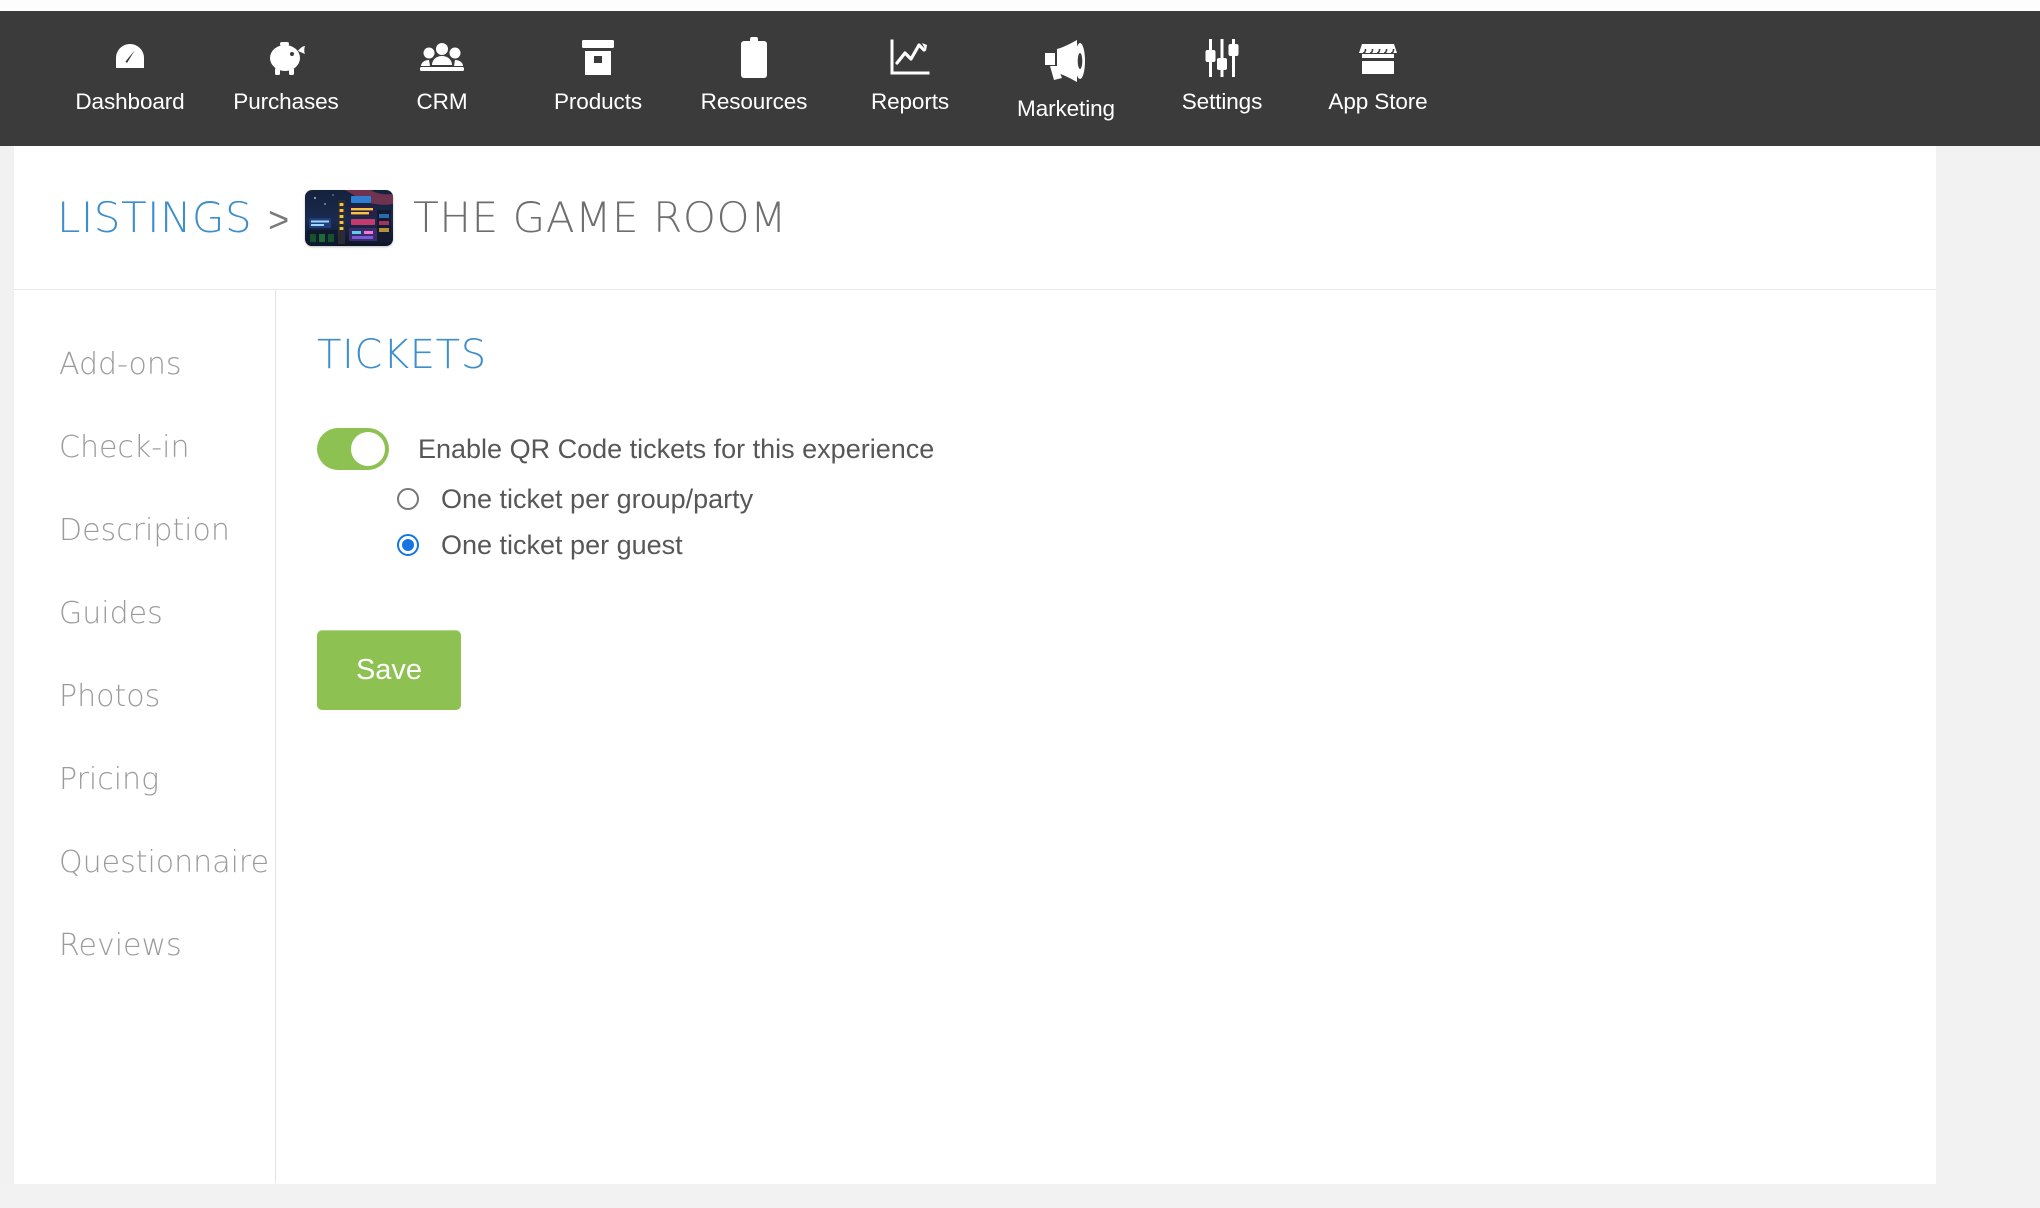 Image resolution: width=2040 pixels, height=1208 pixels. I want to click on nav-item-reports: Reports, so click(910, 78).